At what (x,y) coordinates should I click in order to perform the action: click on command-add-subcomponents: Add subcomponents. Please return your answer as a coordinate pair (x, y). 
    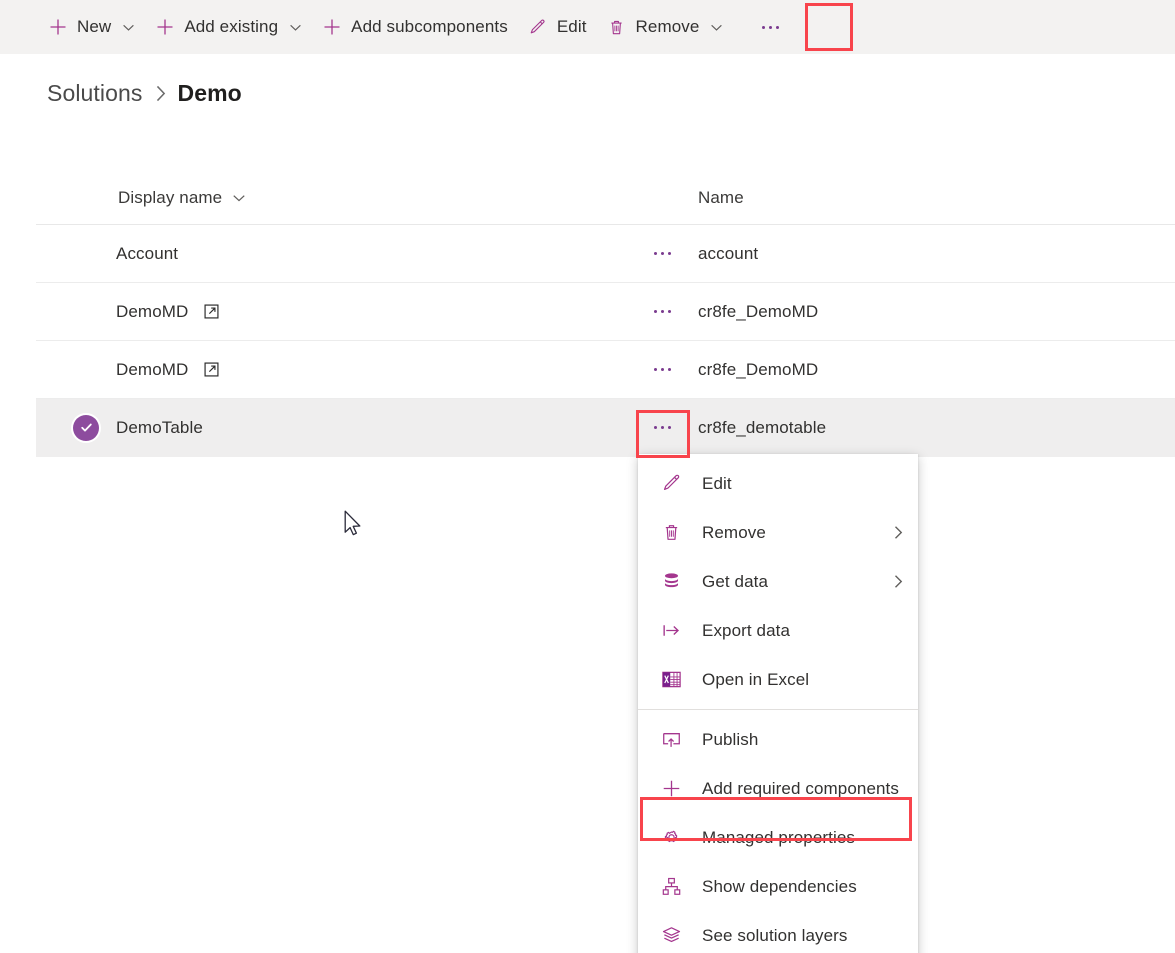
    Looking at the image, I should click on (415, 27).